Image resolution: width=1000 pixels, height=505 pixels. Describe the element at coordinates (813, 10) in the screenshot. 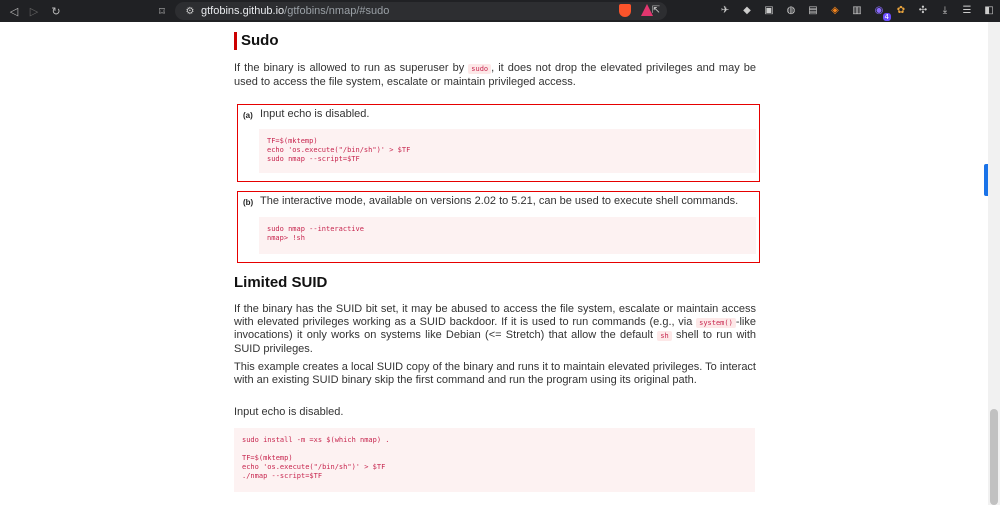

I see `translate-icon: ▤` at that location.